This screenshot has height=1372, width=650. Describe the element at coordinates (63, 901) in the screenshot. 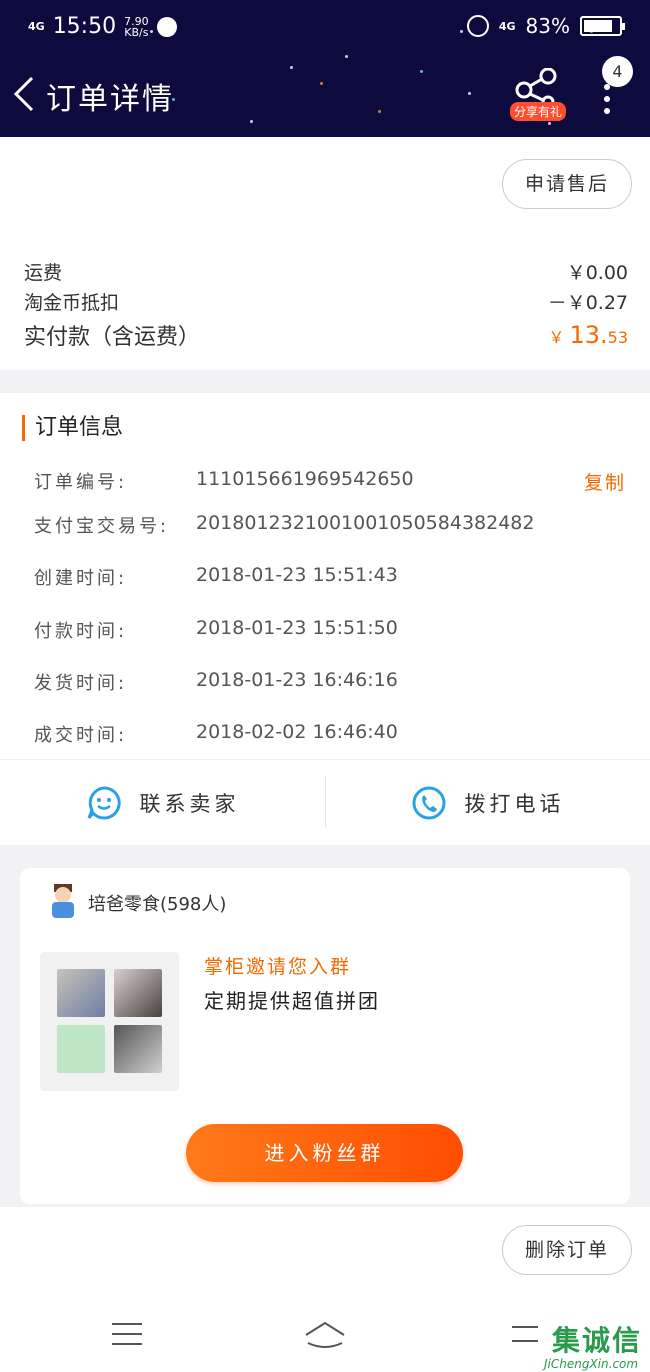

I see `group-avatar` at that location.